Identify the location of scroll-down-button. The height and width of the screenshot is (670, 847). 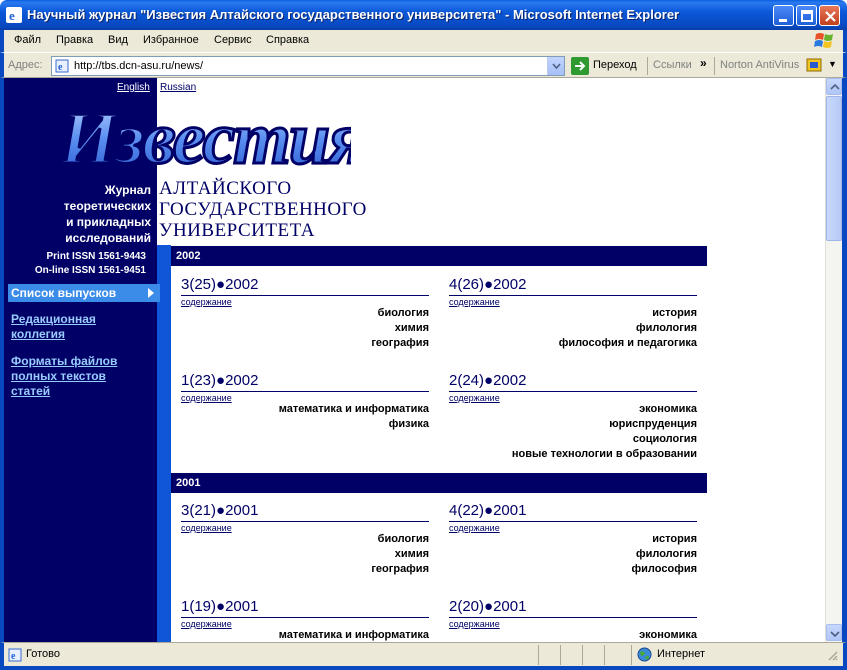
(834, 632).